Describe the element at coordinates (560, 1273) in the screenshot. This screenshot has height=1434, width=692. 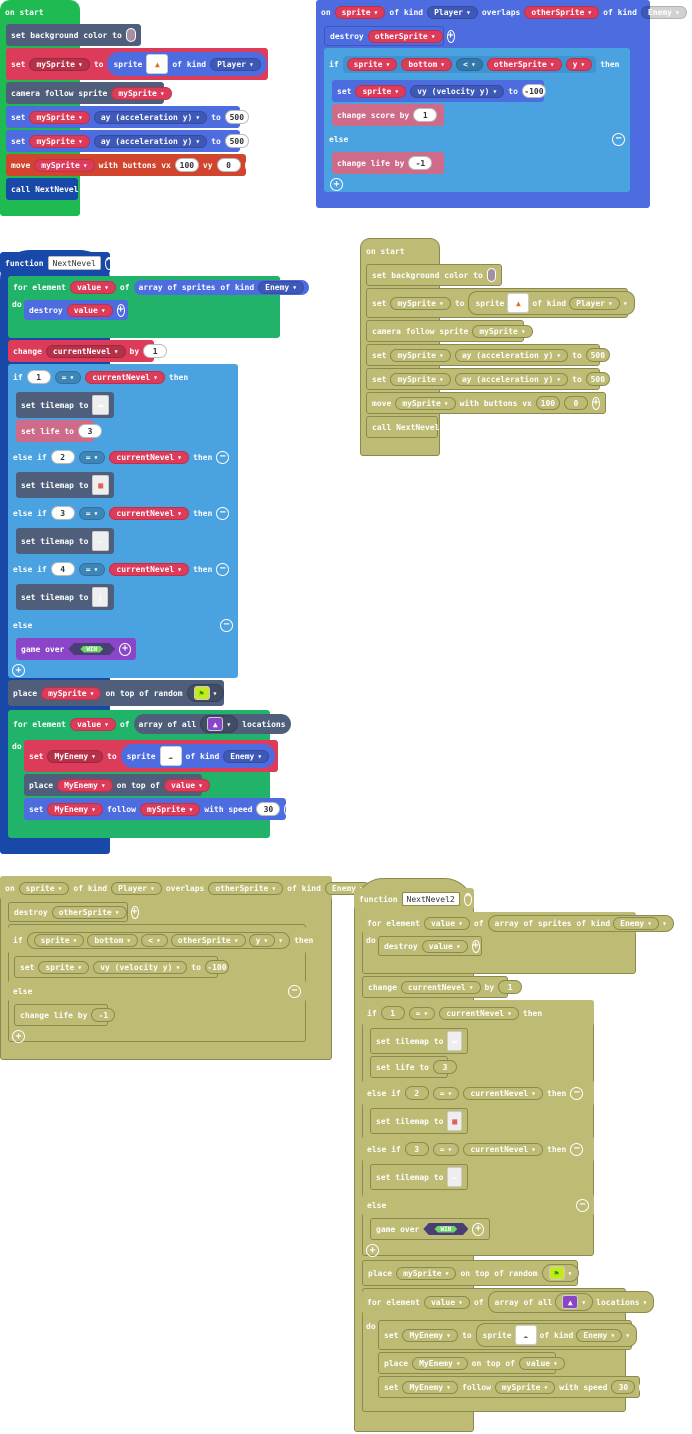
I see `tile-dropdown: ⚑` at that location.